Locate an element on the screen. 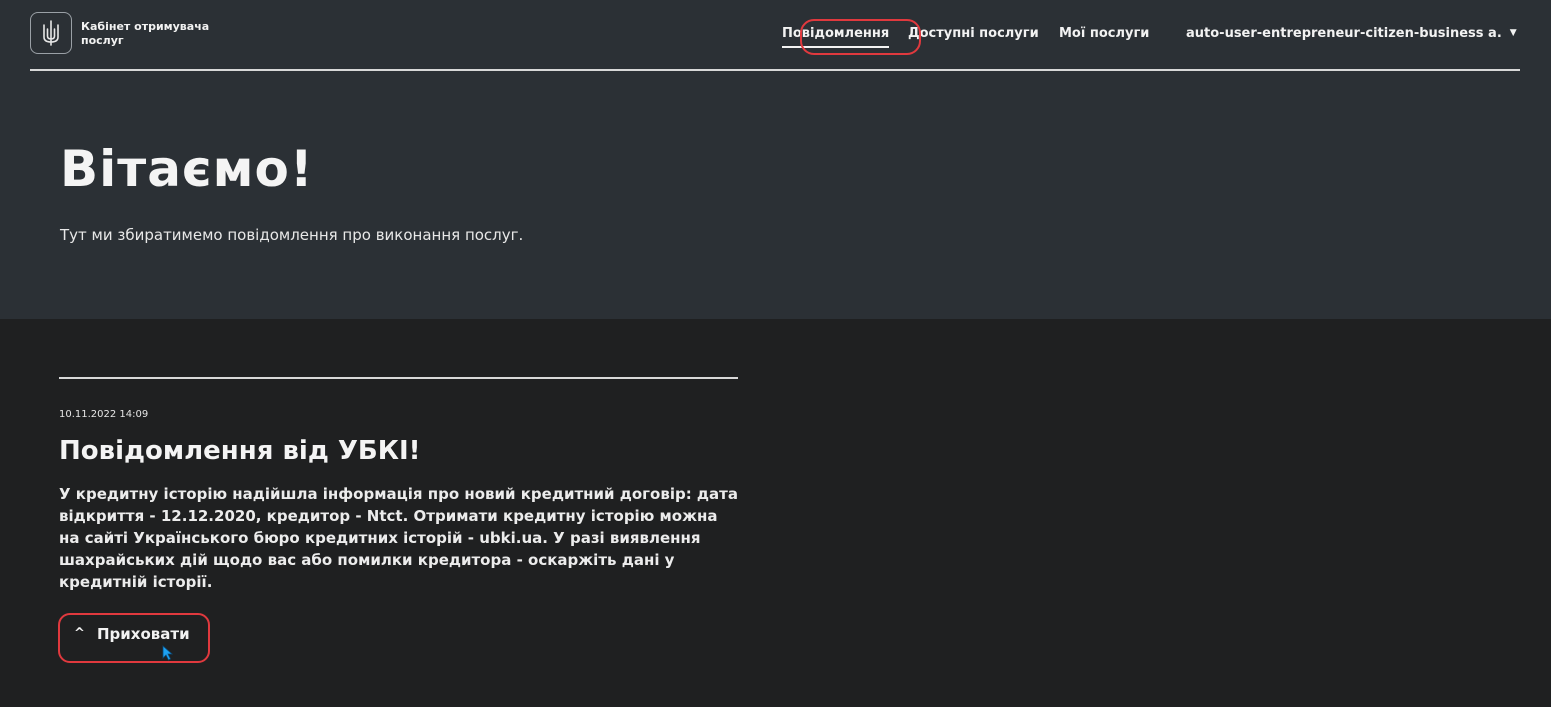 The height and width of the screenshot is (707, 1551). hide-button: ^ Приховати is located at coordinates (134, 638).